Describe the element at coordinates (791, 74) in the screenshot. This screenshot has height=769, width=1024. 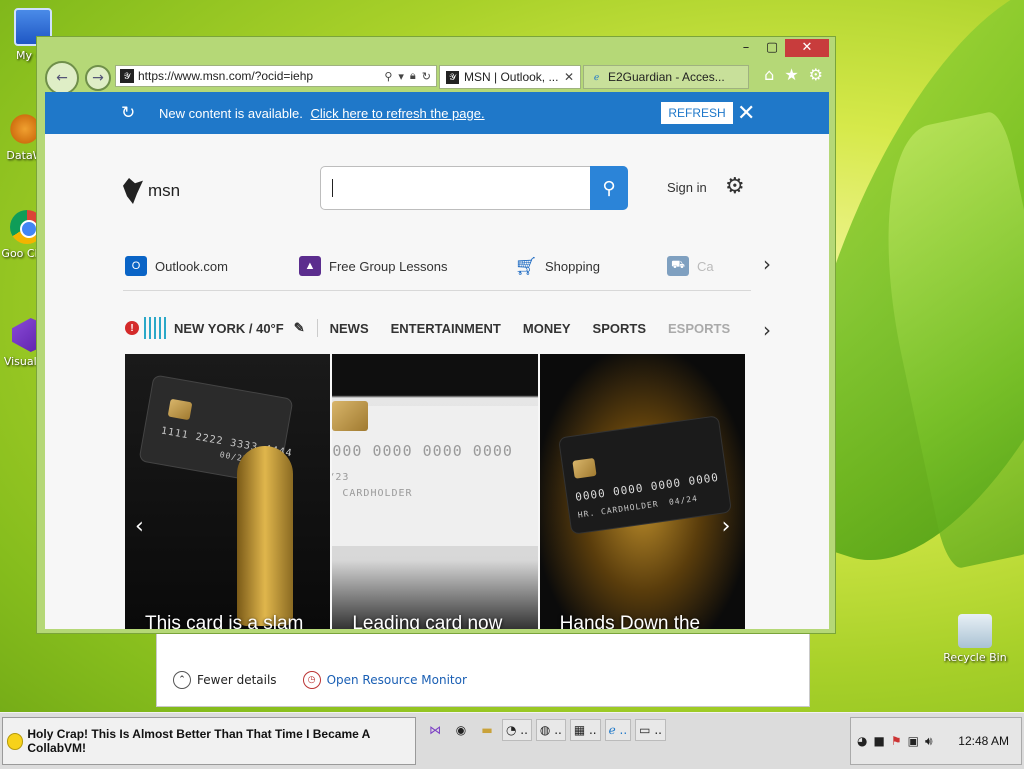
I see `favorites-star-icon: ★` at that location.